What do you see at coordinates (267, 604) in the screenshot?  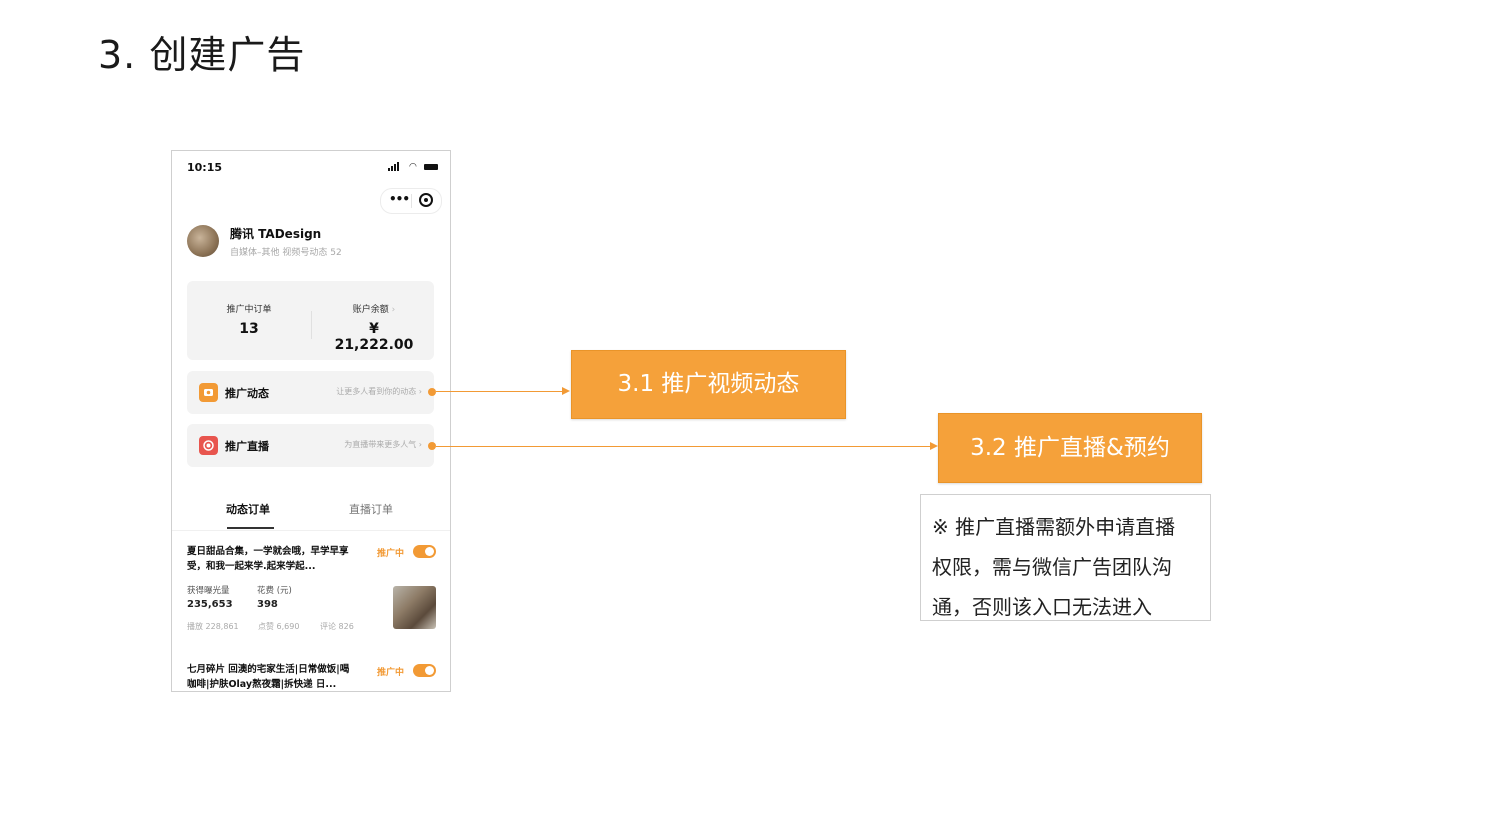 I see `cost-value: 398` at bounding box center [267, 604].